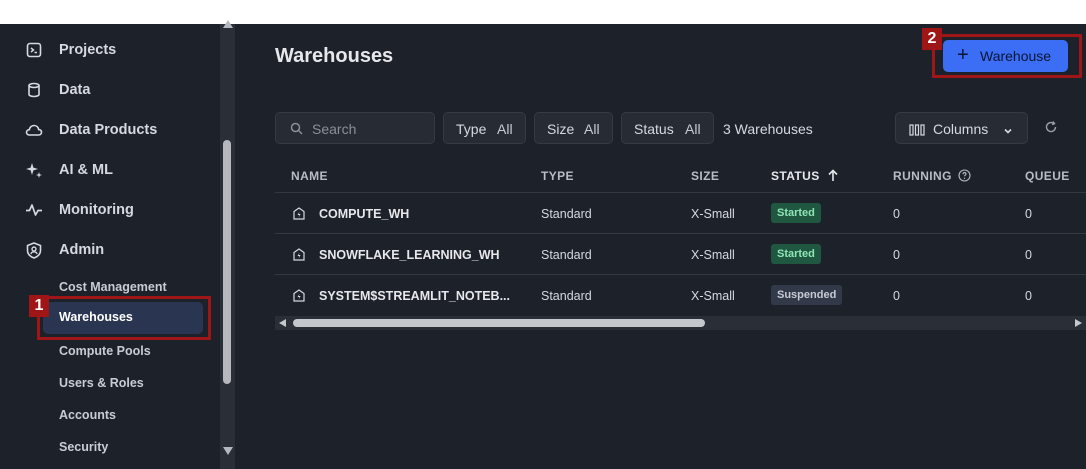 The width and height of the screenshot is (1086, 469). I want to click on sidebar-item-data-products: Data Products, so click(110, 130).